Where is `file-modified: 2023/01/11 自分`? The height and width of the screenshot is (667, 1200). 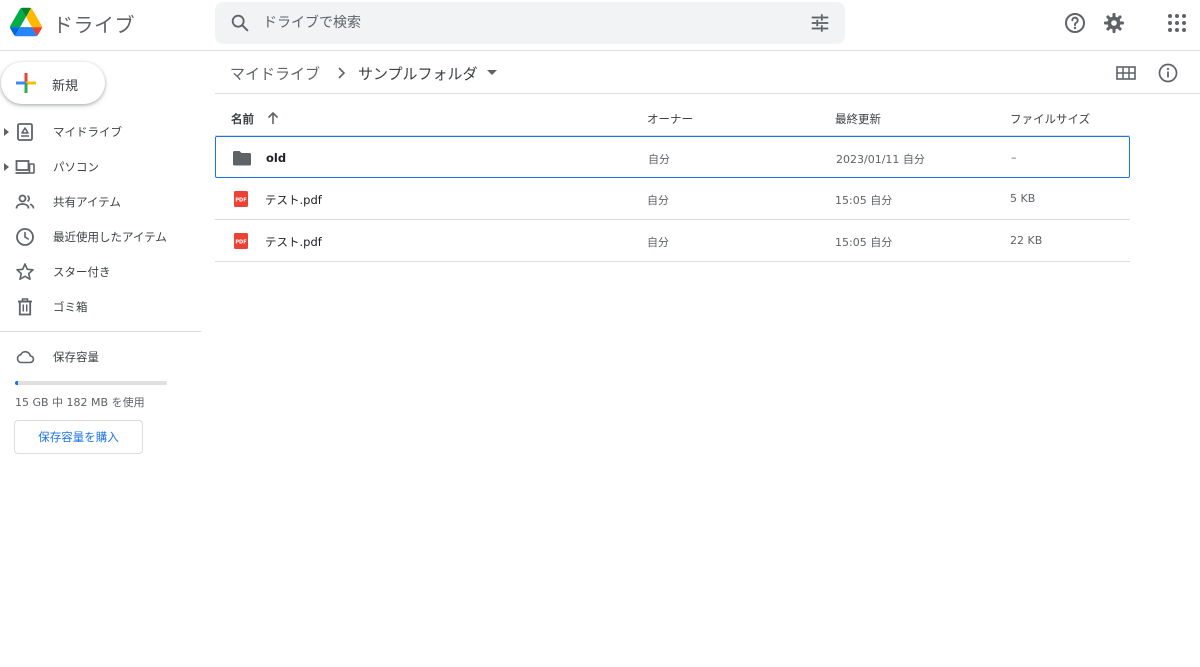 file-modified: 2023/01/11 自分 is located at coordinates (880, 159).